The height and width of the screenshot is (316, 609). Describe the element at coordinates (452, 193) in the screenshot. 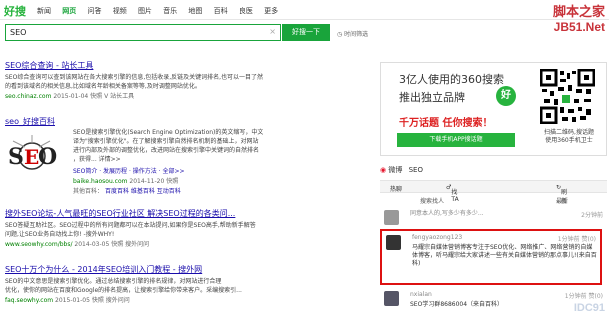

I see `tab-find: ♂ 找TA` at that location.